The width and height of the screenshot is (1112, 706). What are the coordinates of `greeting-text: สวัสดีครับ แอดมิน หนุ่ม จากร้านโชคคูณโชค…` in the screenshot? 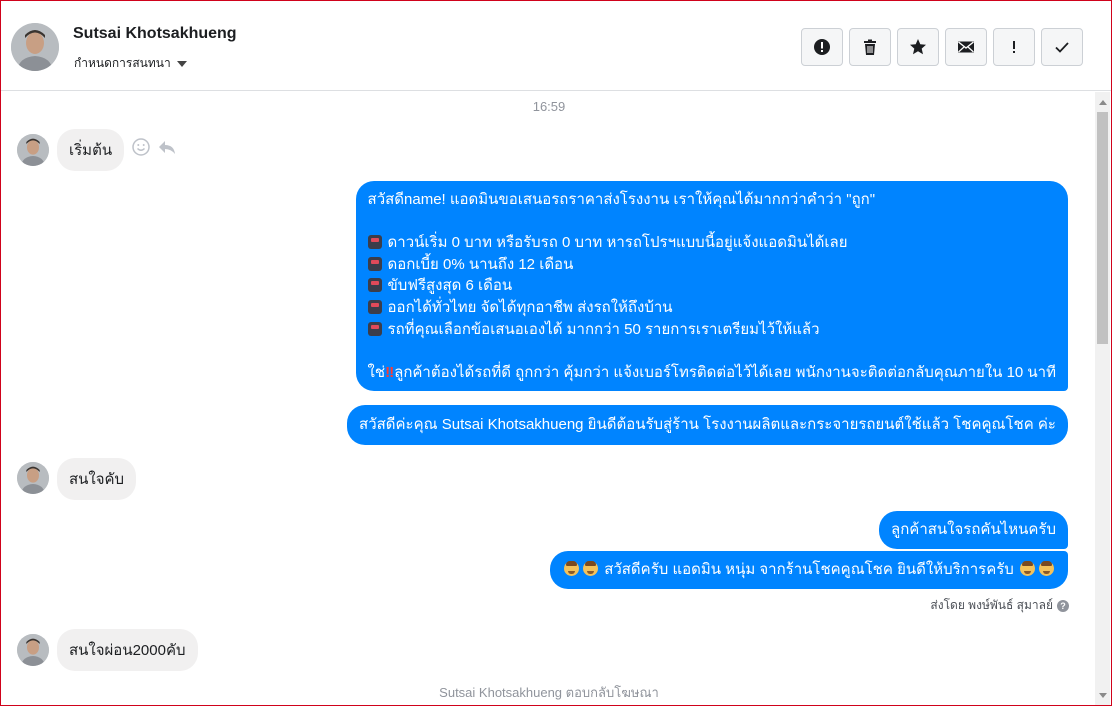 It's located at (809, 569).